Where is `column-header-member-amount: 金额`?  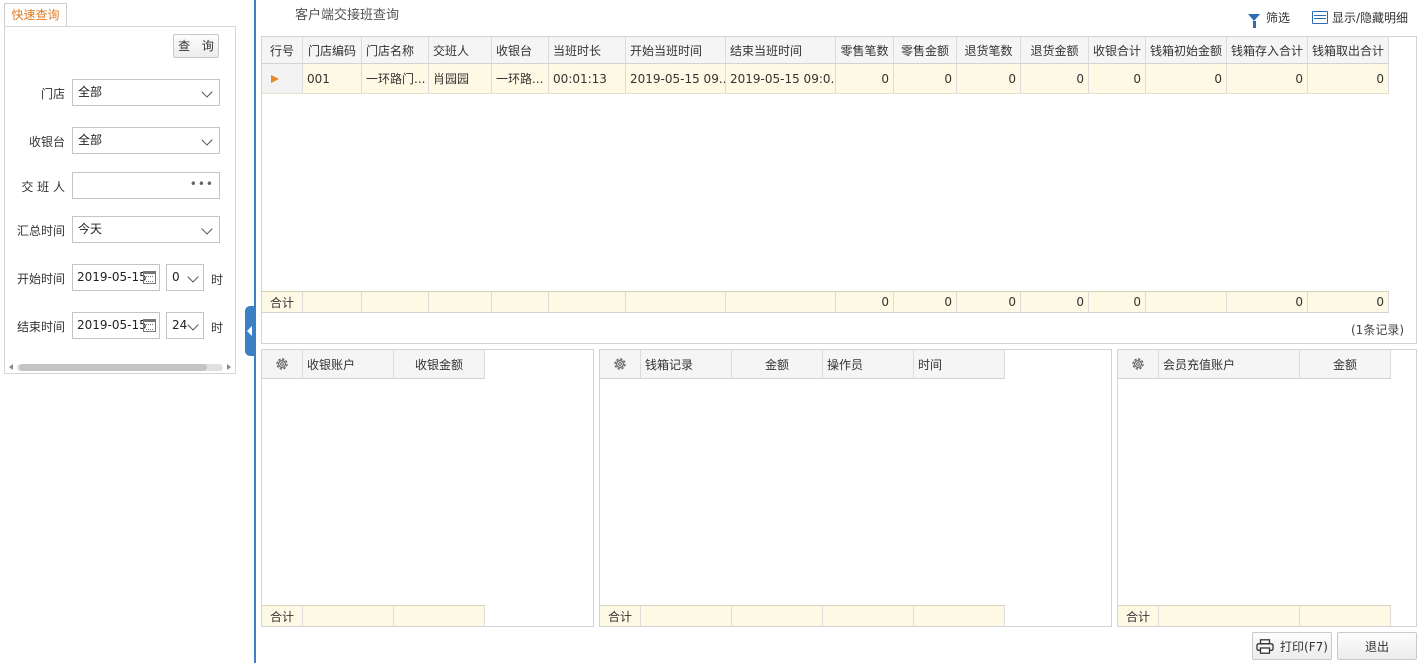
column-header-member-amount: 金额 is located at coordinates (1345, 364).